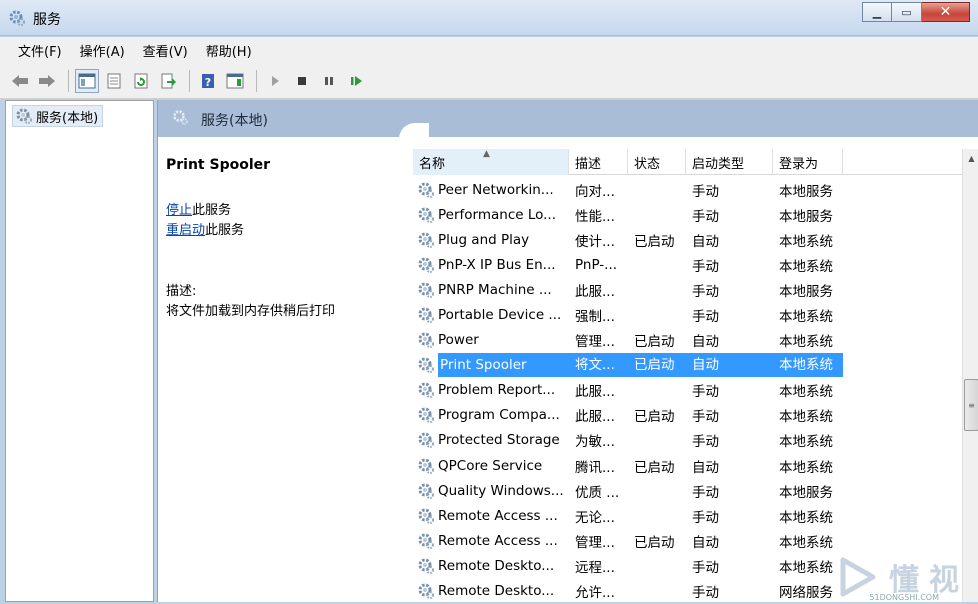 The height and width of the screenshot is (604, 978). What do you see at coordinates (356, 81) in the screenshot?
I see `restart-service-button` at bounding box center [356, 81].